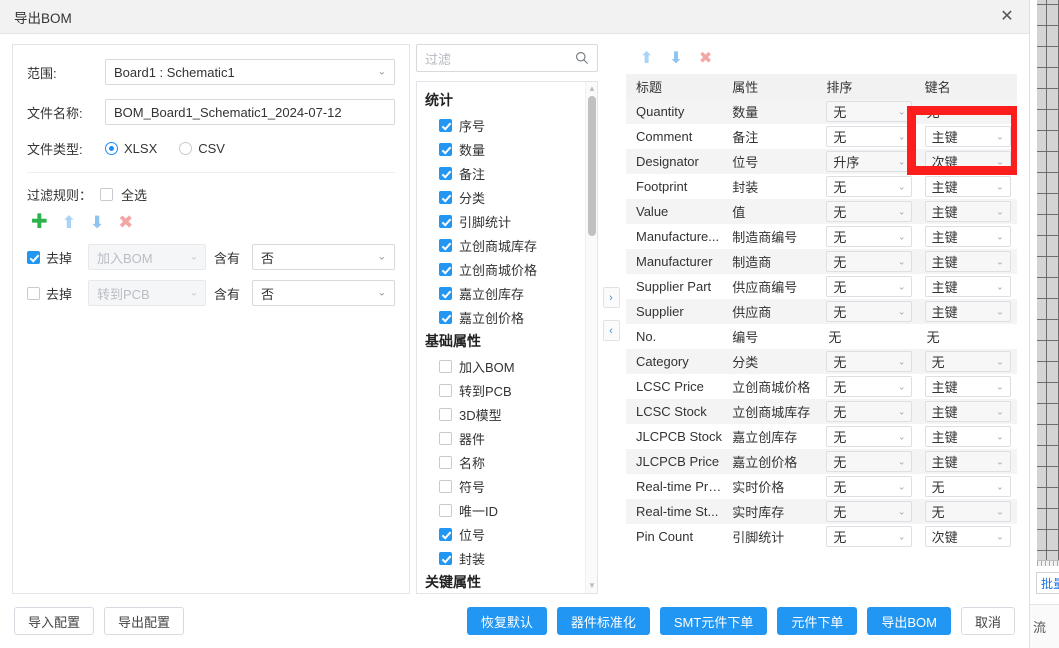 This screenshot has width=1059, height=648. What do you see at coordinates (505, 149) in the screenshot?
I see `field-tree-item: 数量` at bounding box center [505, 149].